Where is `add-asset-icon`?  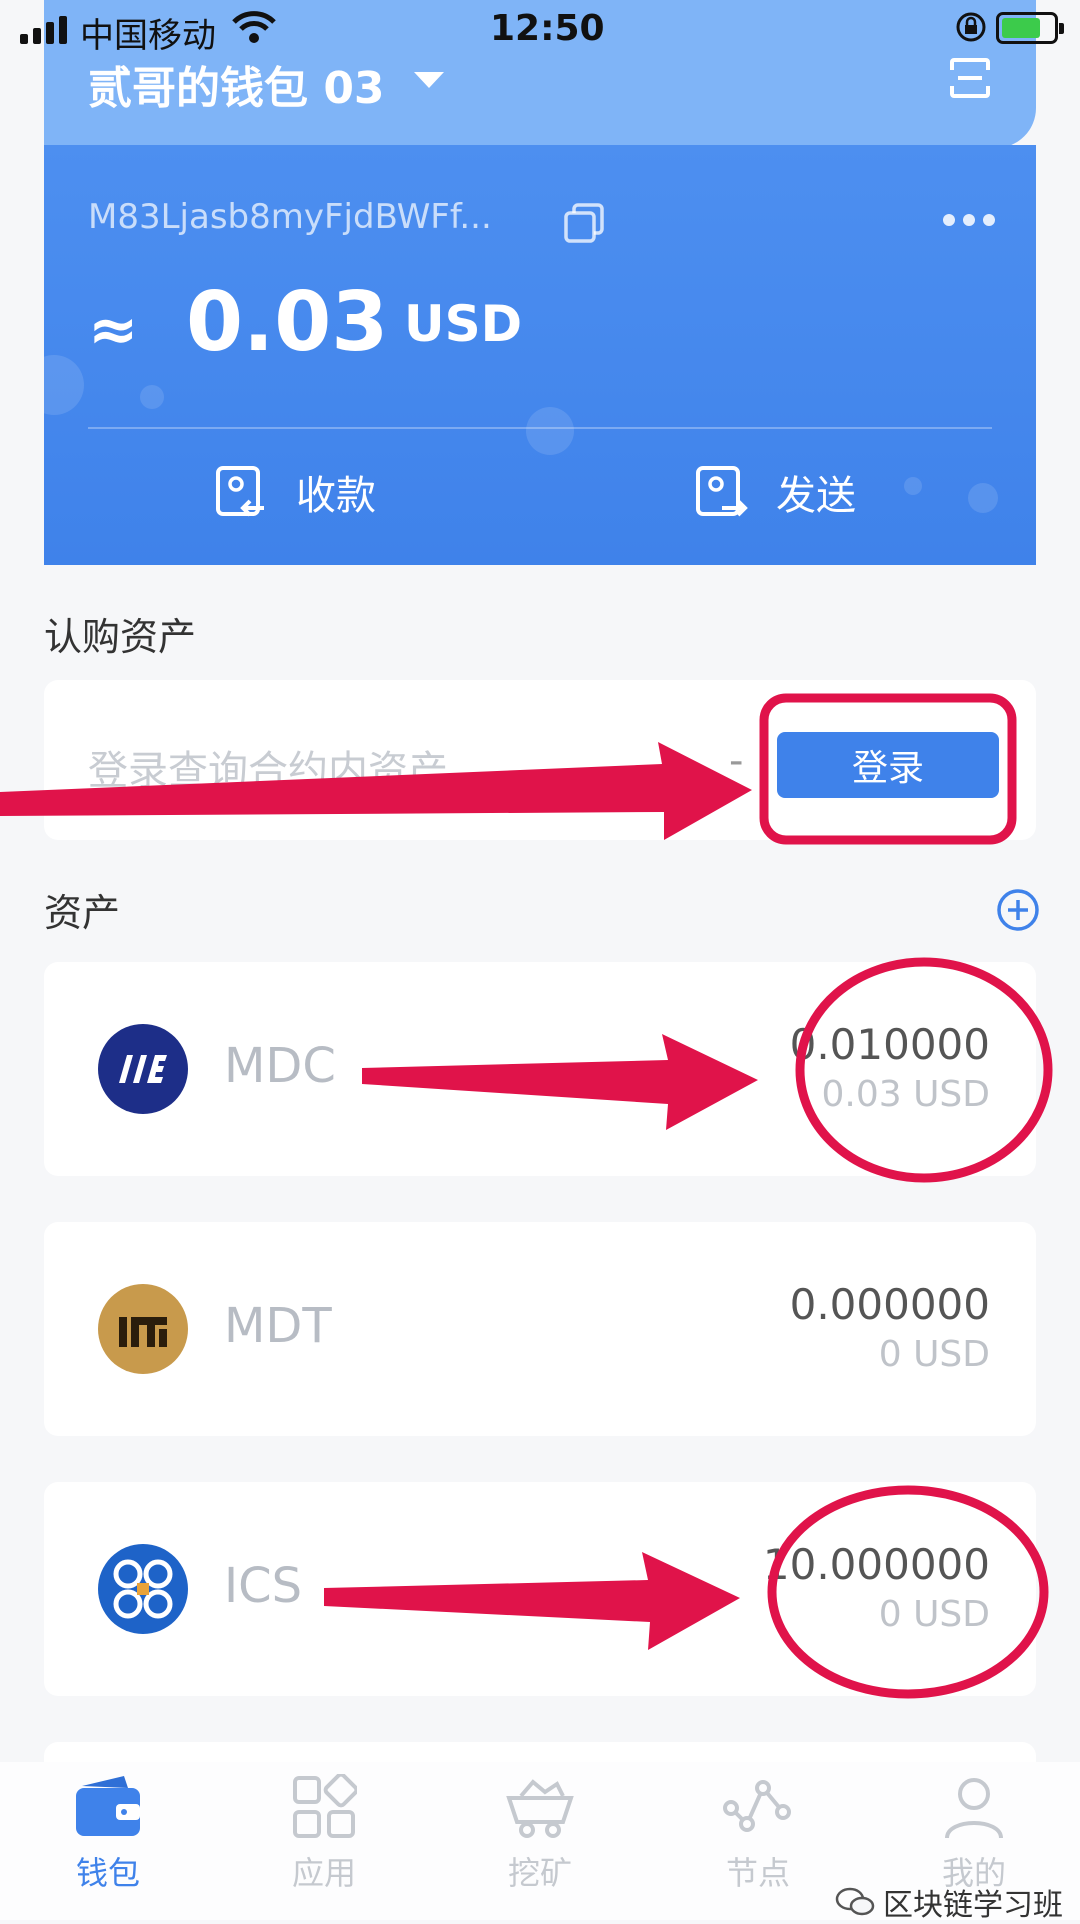
add-asset-icon is located at coordinates (1018, 910).